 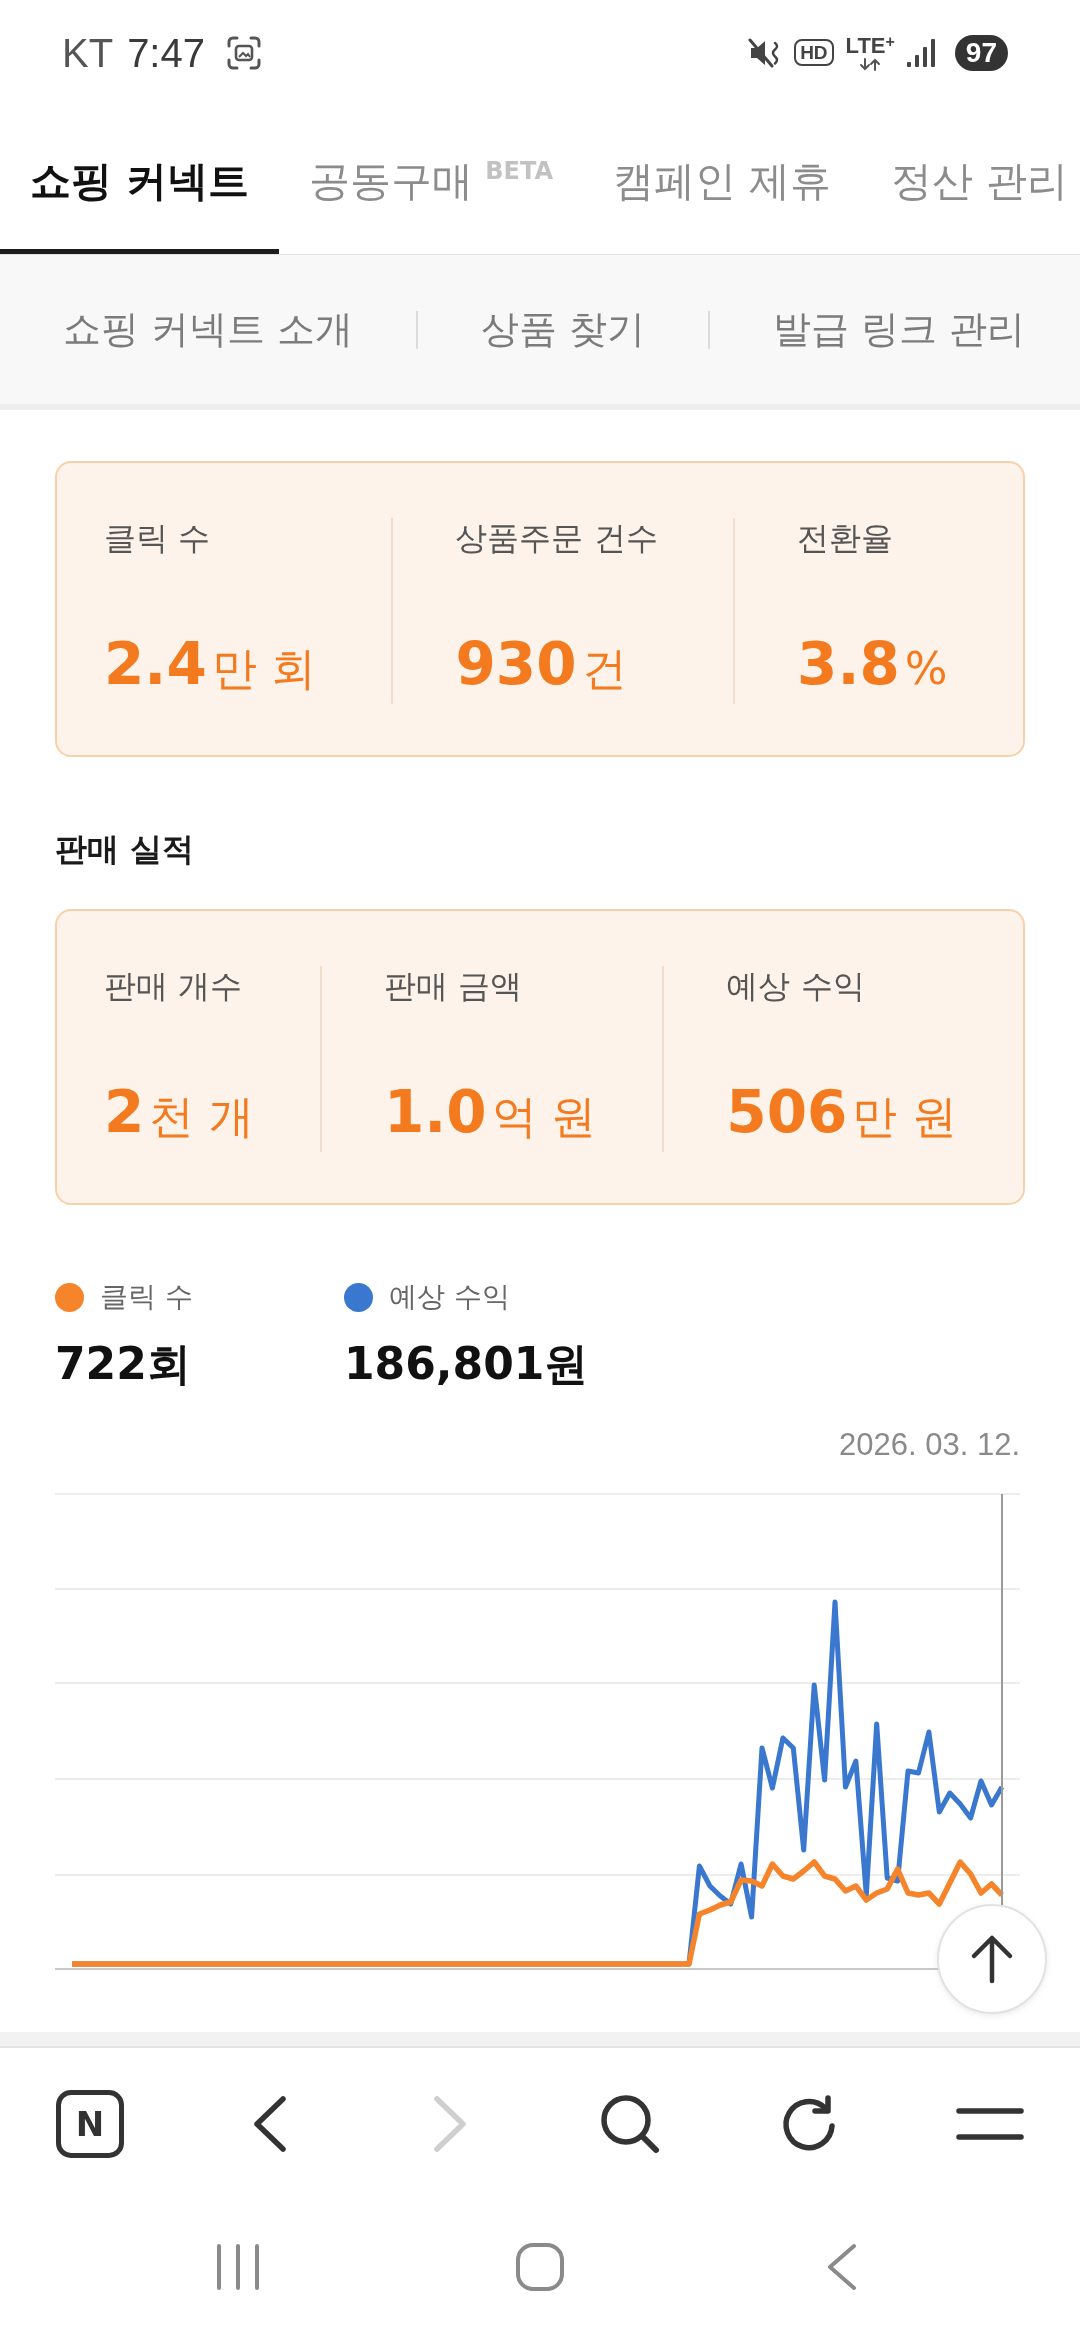 What do you see at coordinates (146, 1297) in the screenshot?
I see `legend-label: 클릭 수` at bounding box center [146, 1297].